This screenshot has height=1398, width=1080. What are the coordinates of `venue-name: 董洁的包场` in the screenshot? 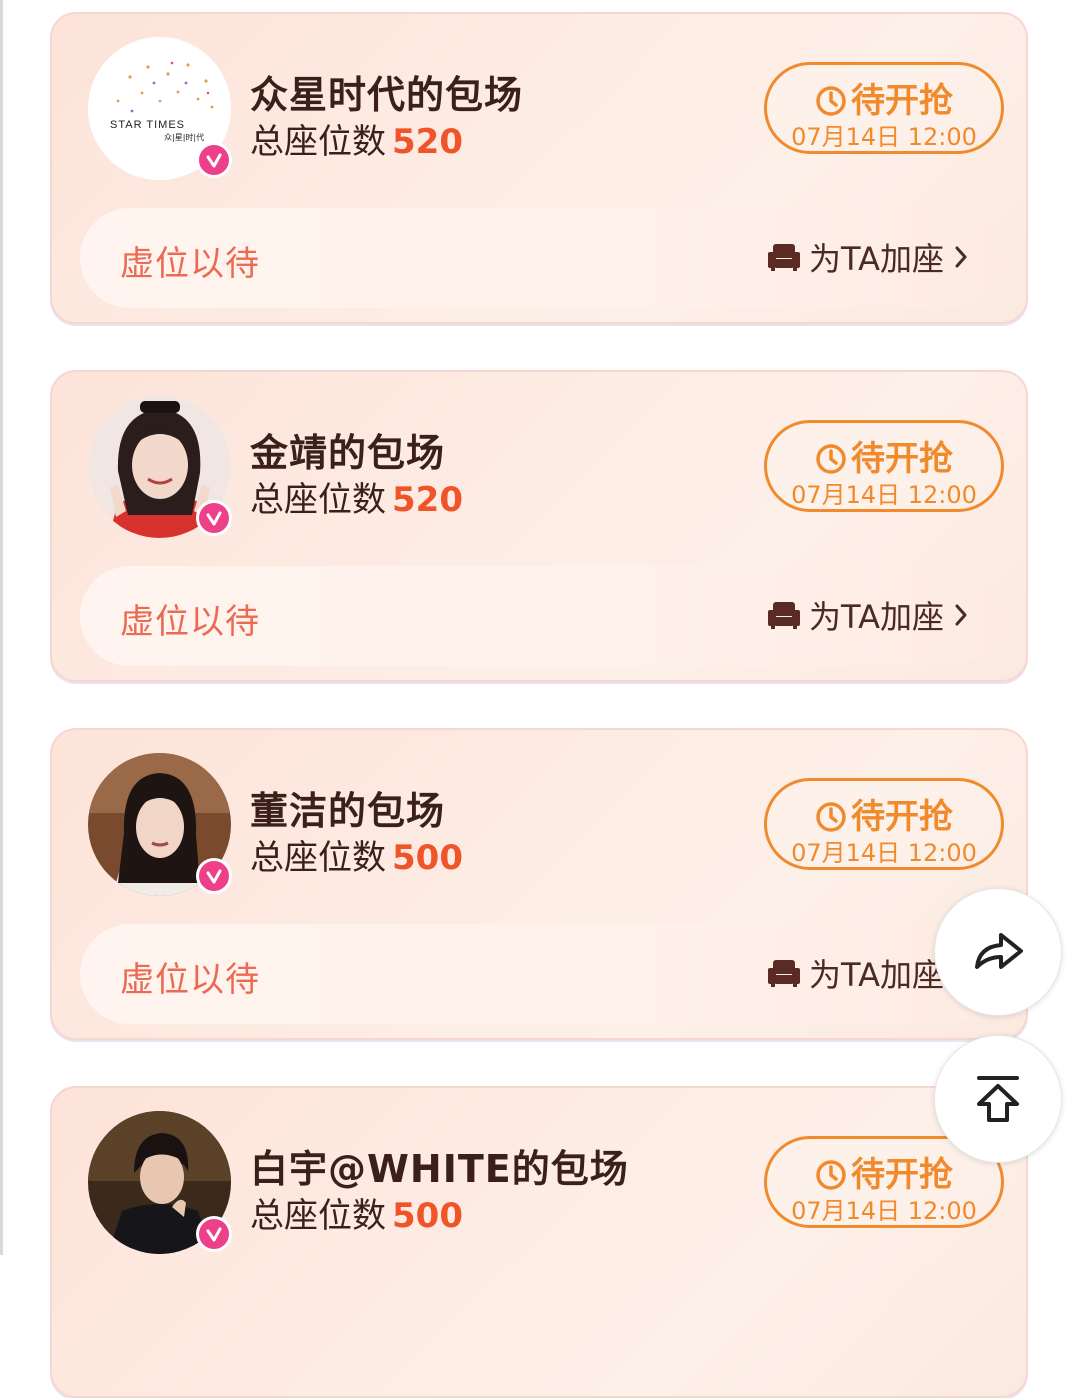 It's located at (348, 811).